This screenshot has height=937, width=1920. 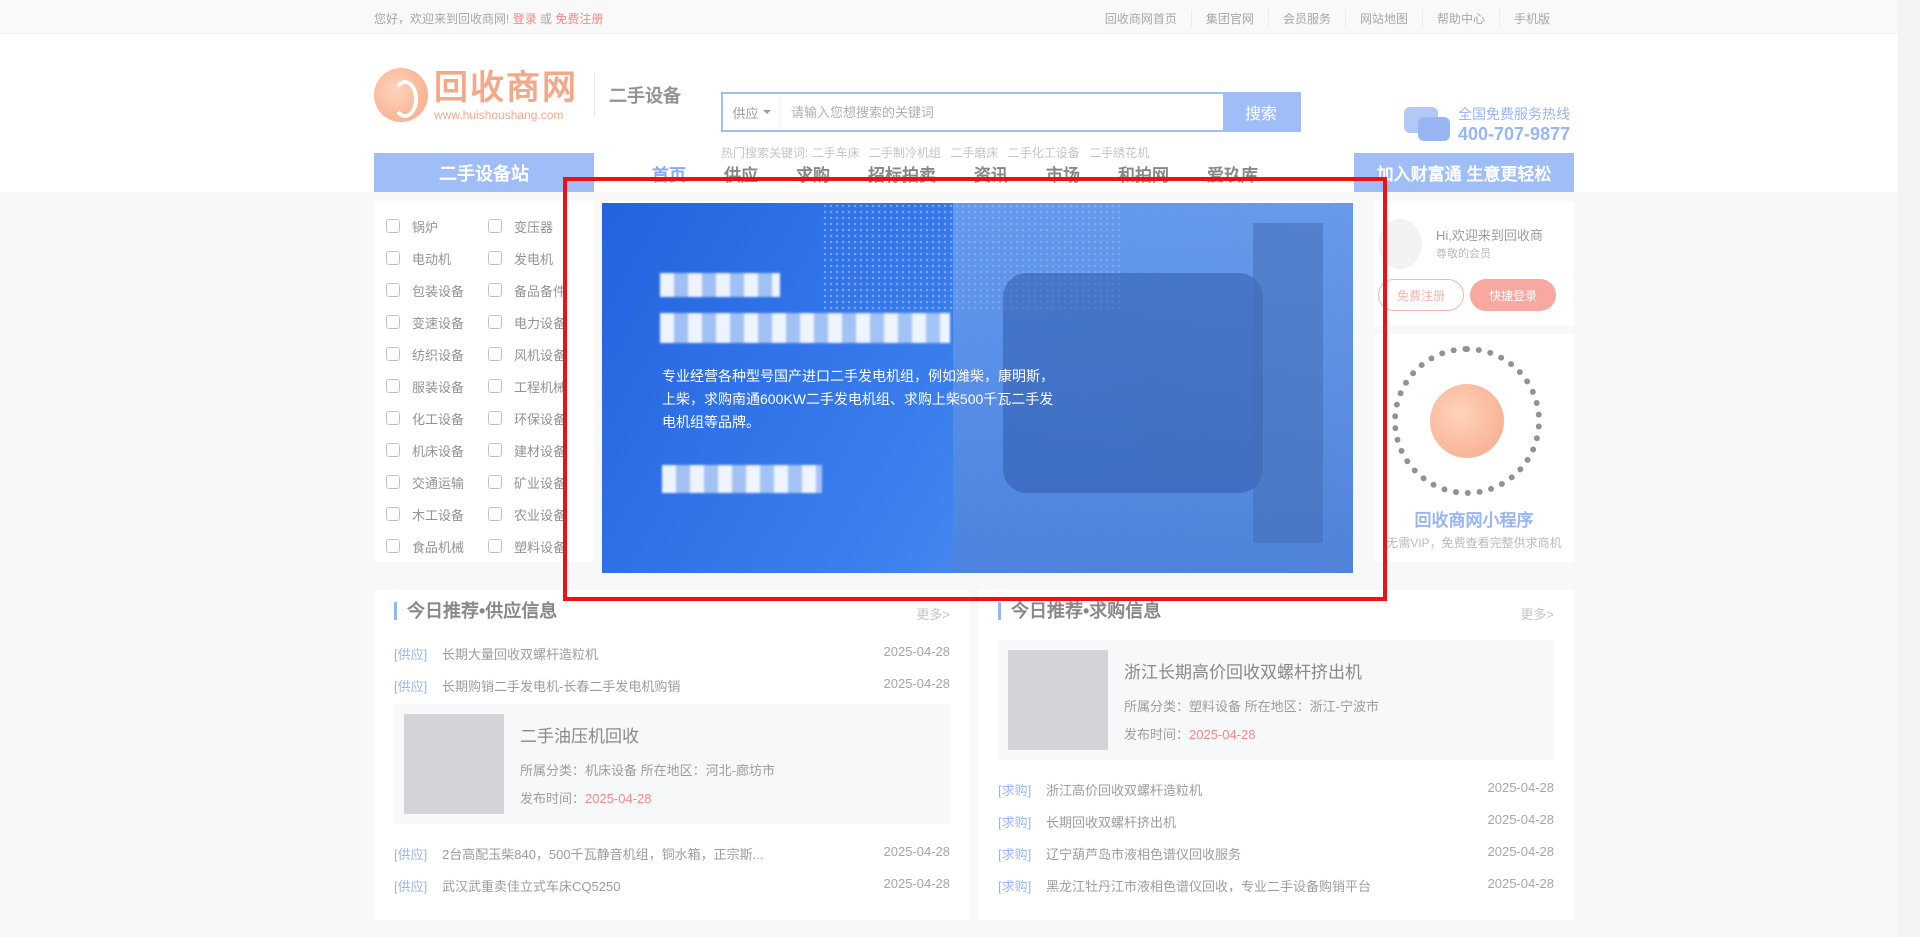 I want to click on blurred-heading, so click(x=720, y=285).